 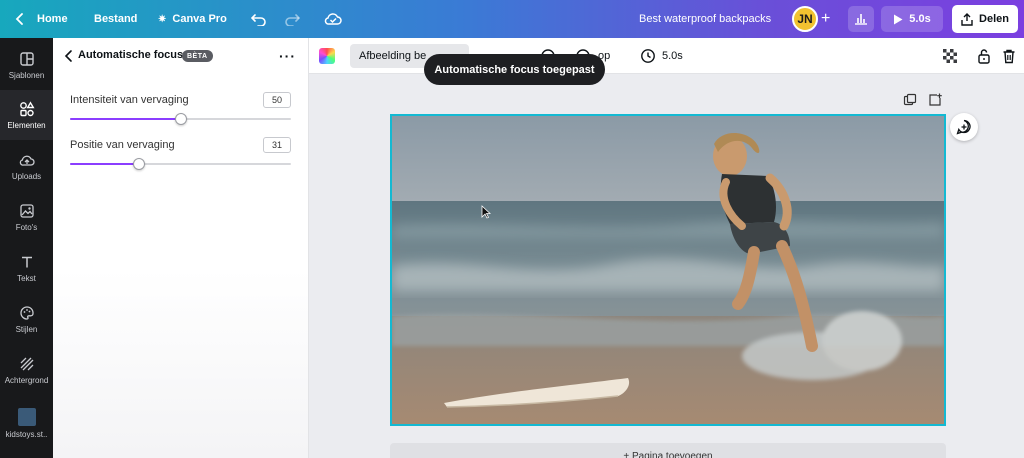 What do you see at coordinates (69, 56) in the screenshot?
I see `back-chevron-icon` at bounding box center [69, 56].